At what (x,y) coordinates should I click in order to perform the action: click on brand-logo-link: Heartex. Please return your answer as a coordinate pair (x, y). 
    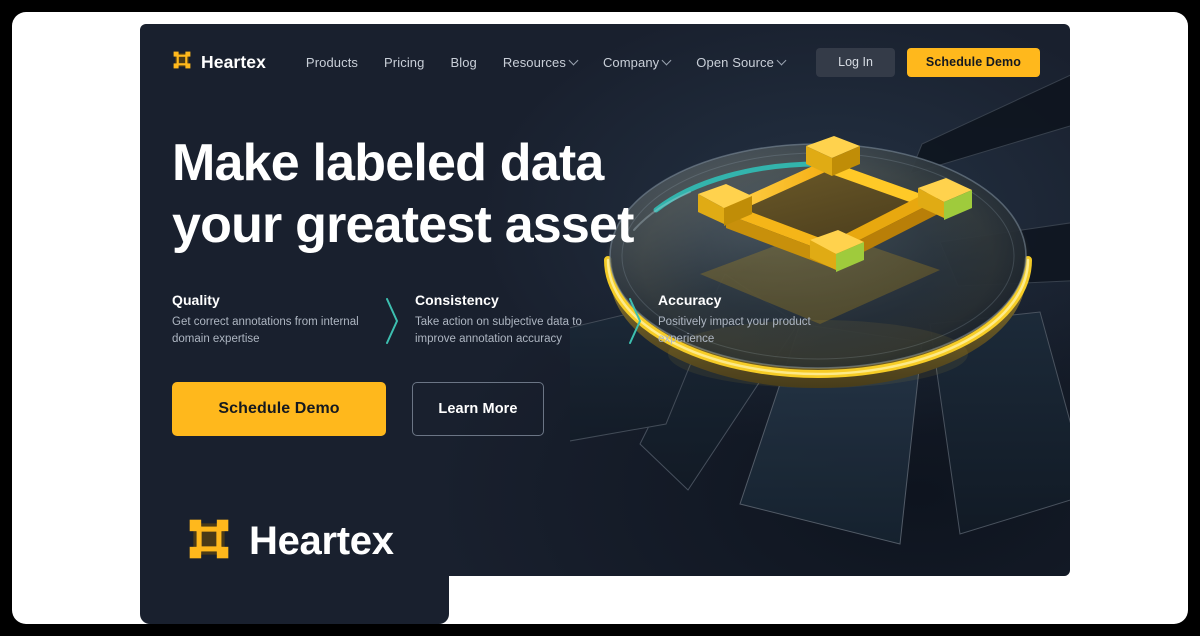
    Looking at the image, I should click on (219, 62).